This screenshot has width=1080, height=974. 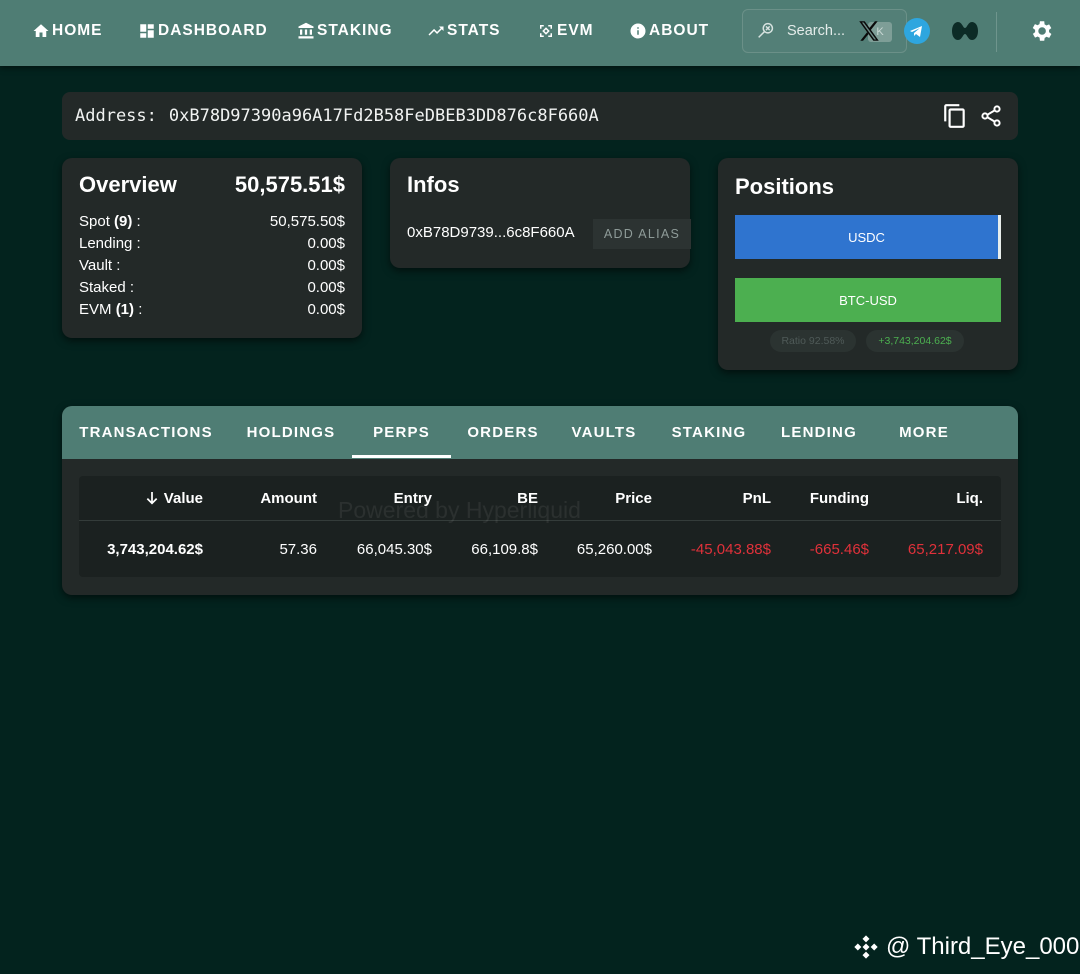 What do you see at coordinates (730, 549) in the screenshot?
I see `cell-pnl: -45,043.88$` at bounding box center [730, 549].